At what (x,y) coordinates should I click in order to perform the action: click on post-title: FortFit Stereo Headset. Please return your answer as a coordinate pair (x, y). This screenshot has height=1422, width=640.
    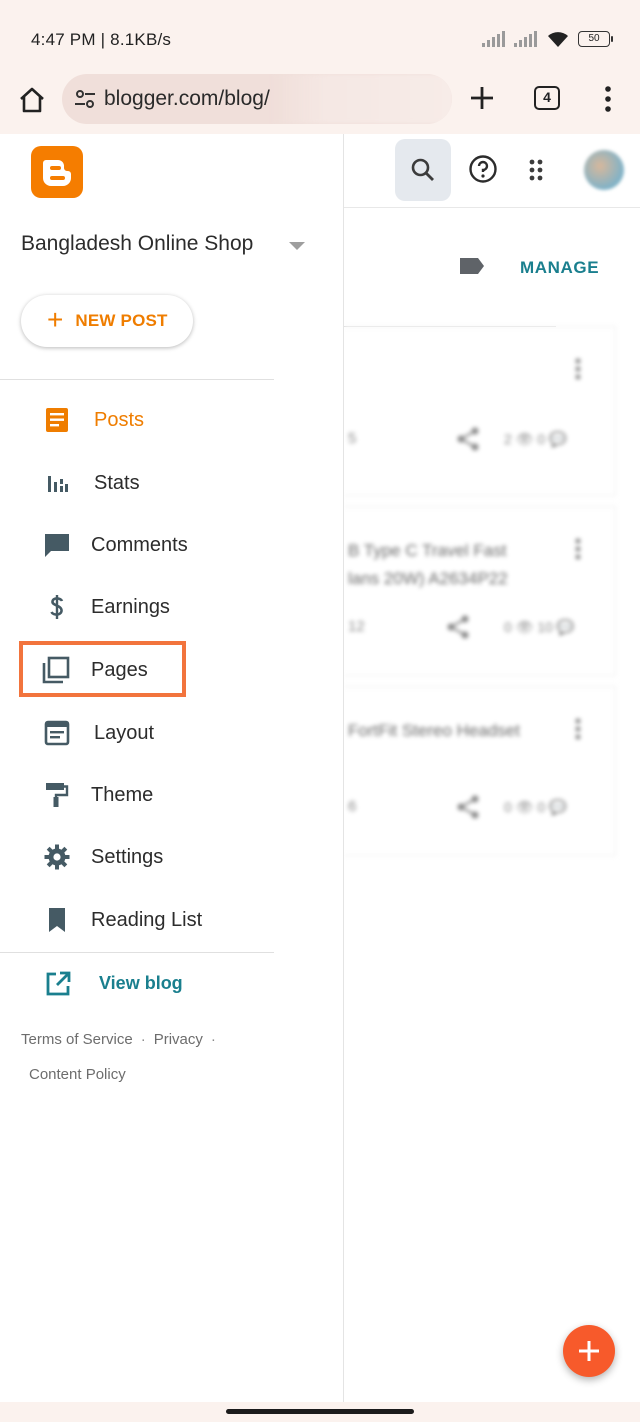
    Looking at the image, I should click on (434, 730).